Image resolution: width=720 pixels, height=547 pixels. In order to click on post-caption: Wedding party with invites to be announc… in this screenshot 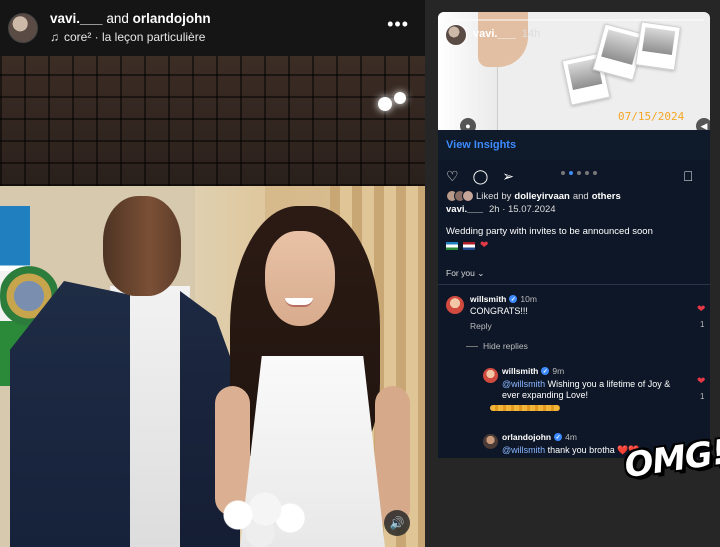, I will do `click(549, 231)`.